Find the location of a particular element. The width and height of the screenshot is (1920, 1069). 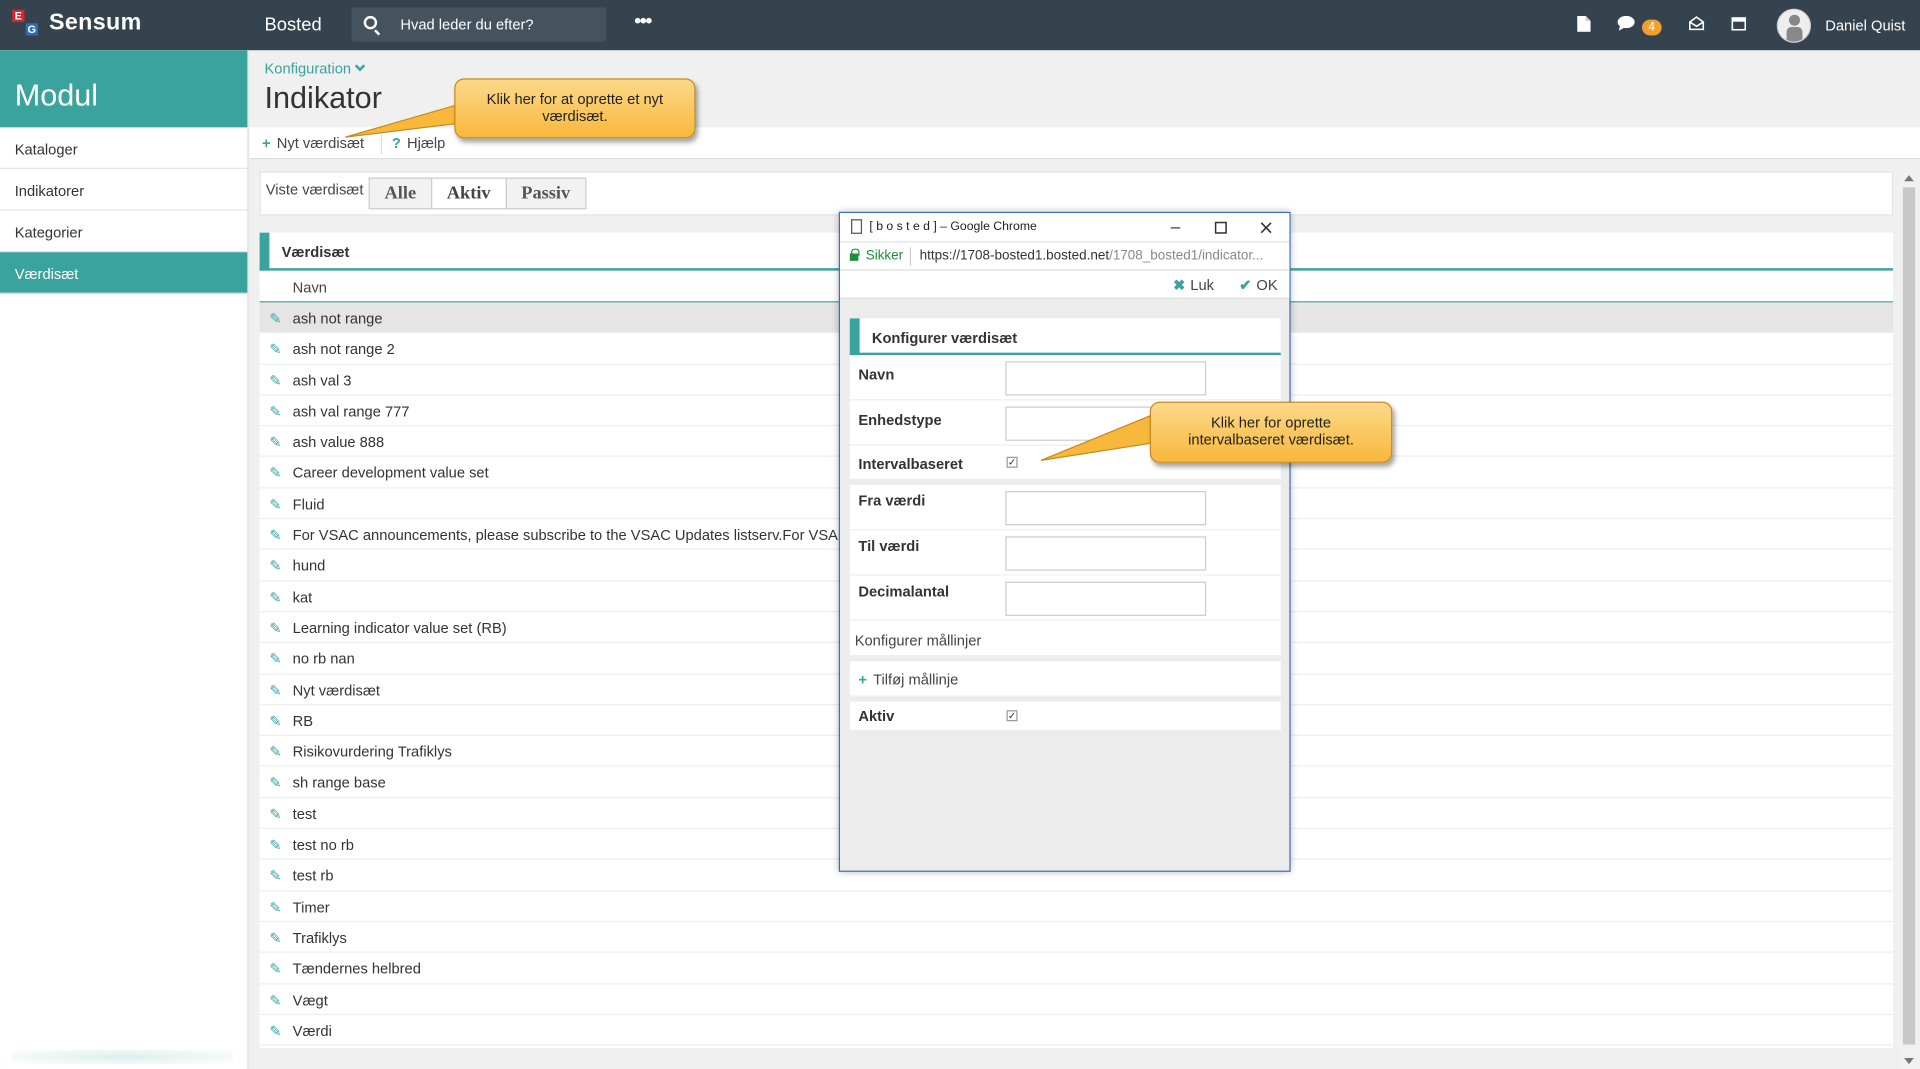

minimize-icon: – is located at coordinates (1175, 227).